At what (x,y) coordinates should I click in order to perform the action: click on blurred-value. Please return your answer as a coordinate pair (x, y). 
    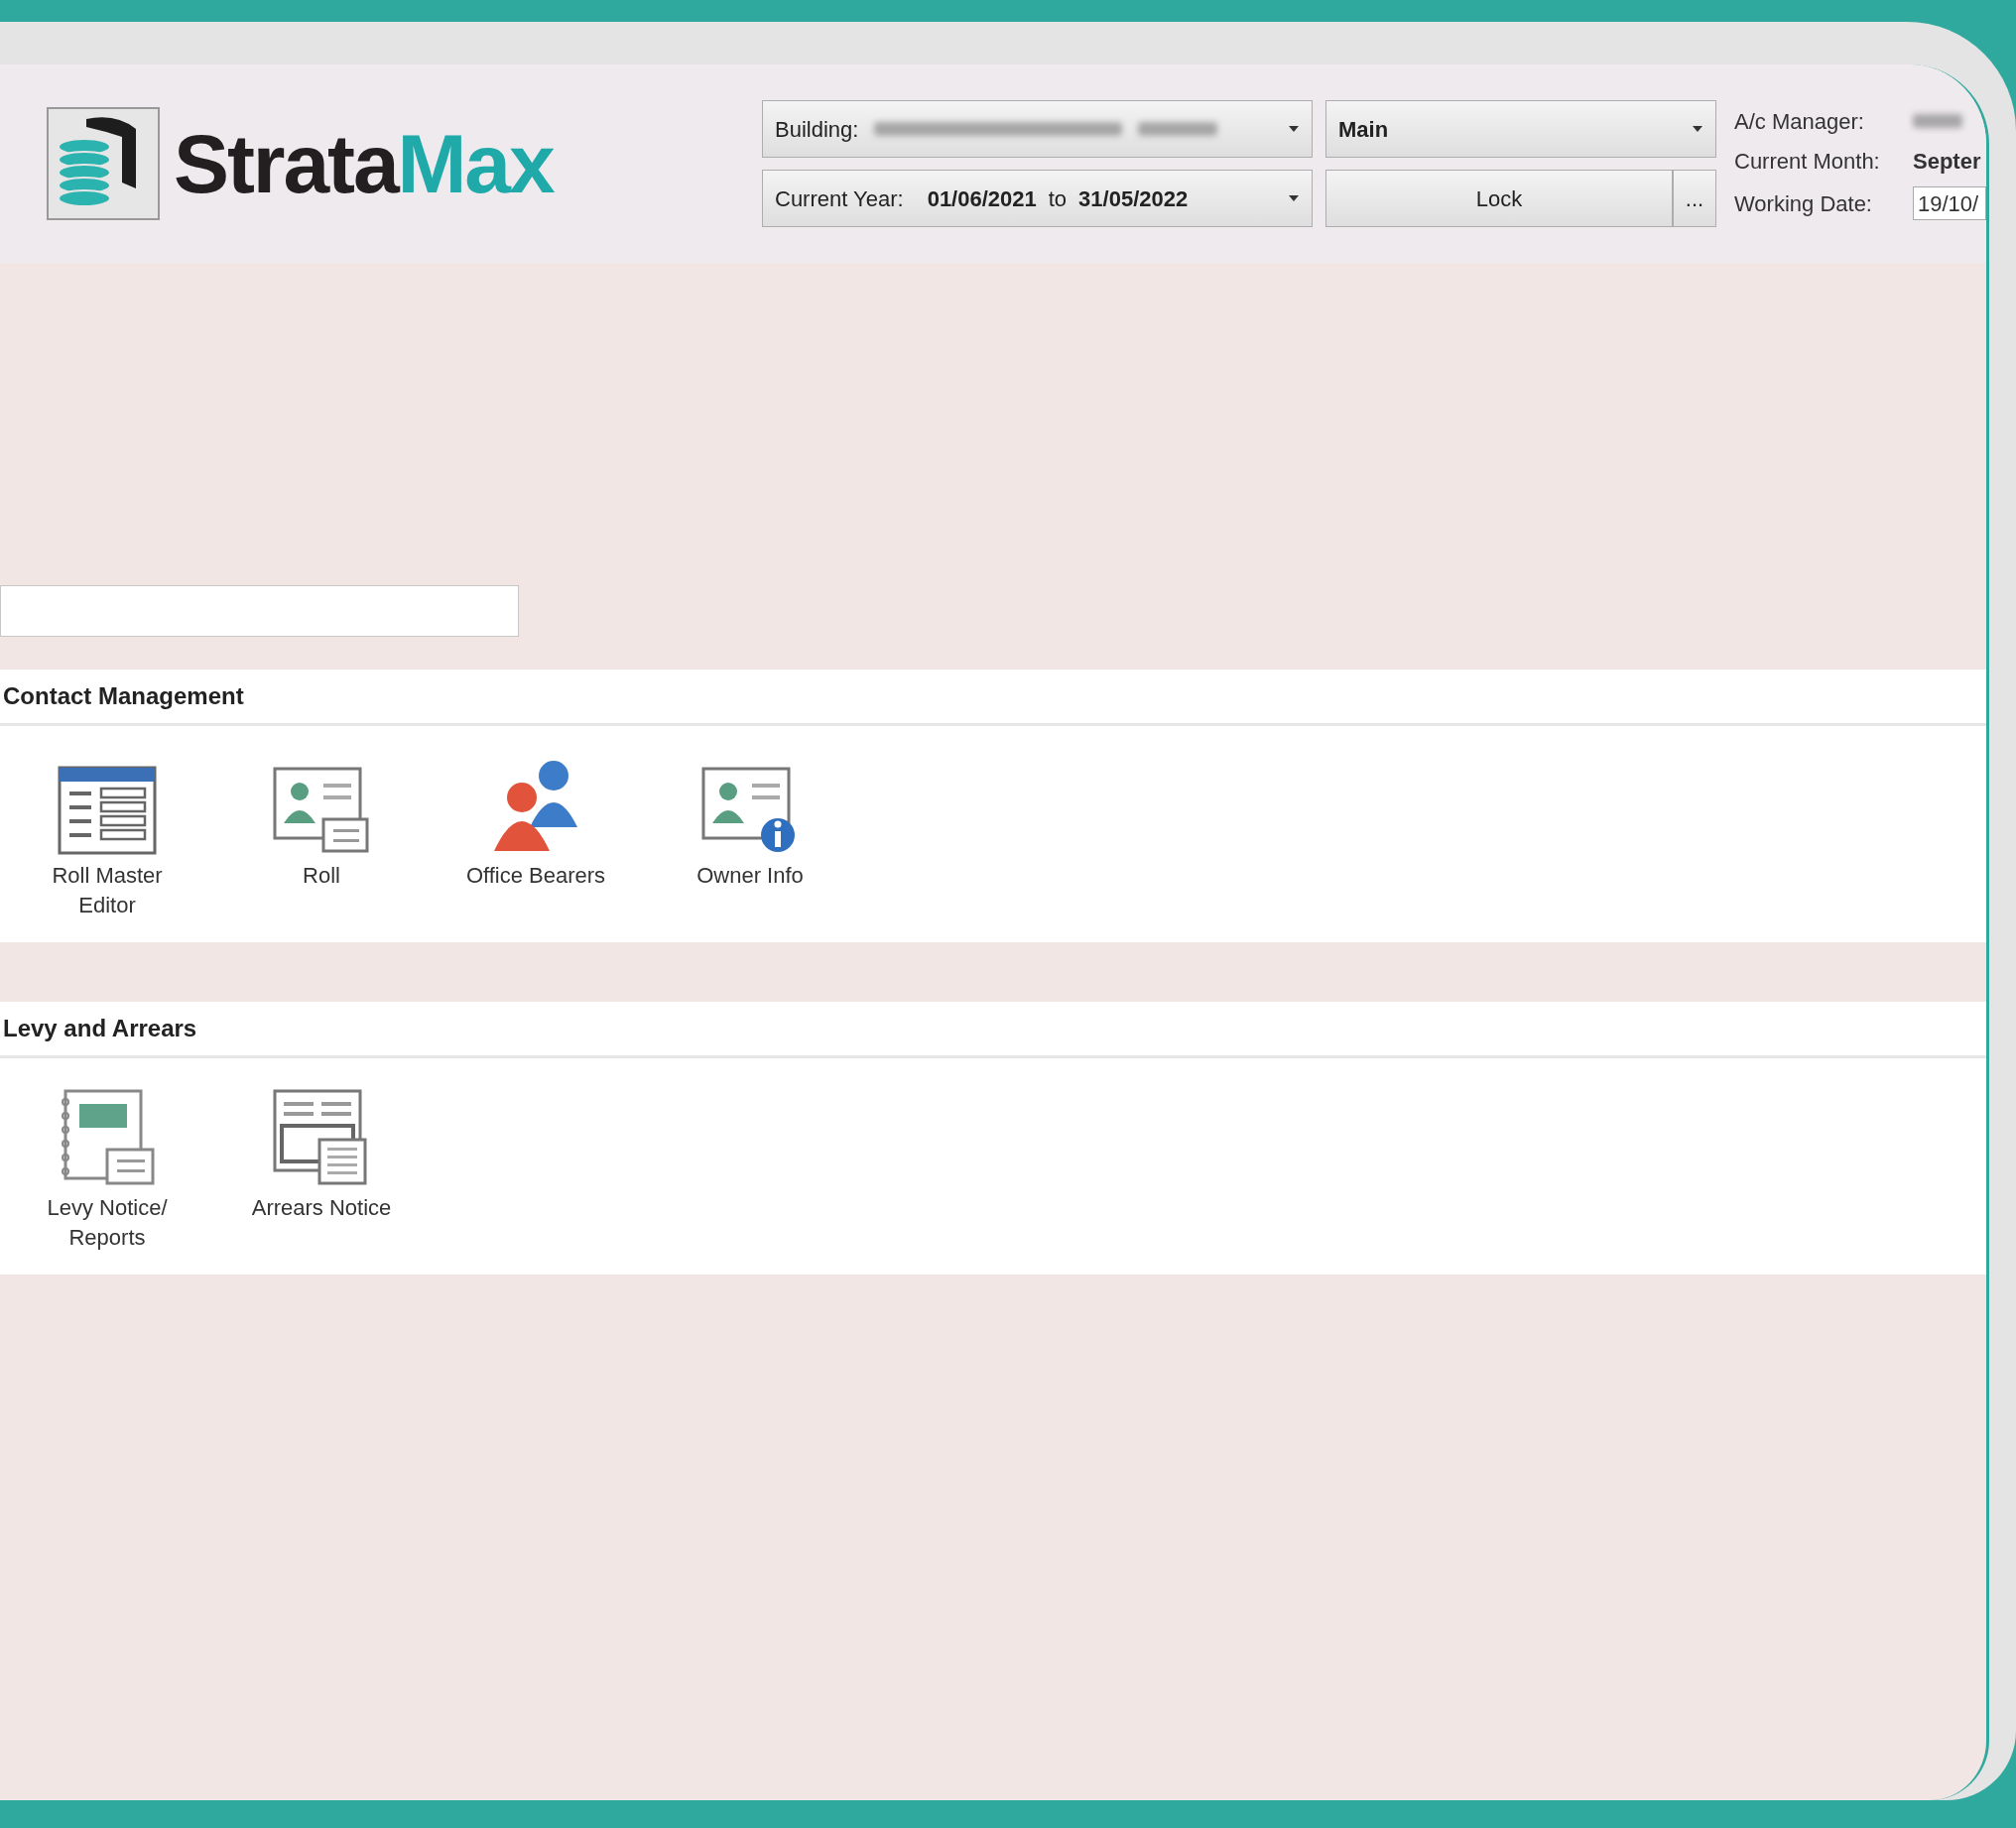
    Looking at the image, I should click on (1937, 121).